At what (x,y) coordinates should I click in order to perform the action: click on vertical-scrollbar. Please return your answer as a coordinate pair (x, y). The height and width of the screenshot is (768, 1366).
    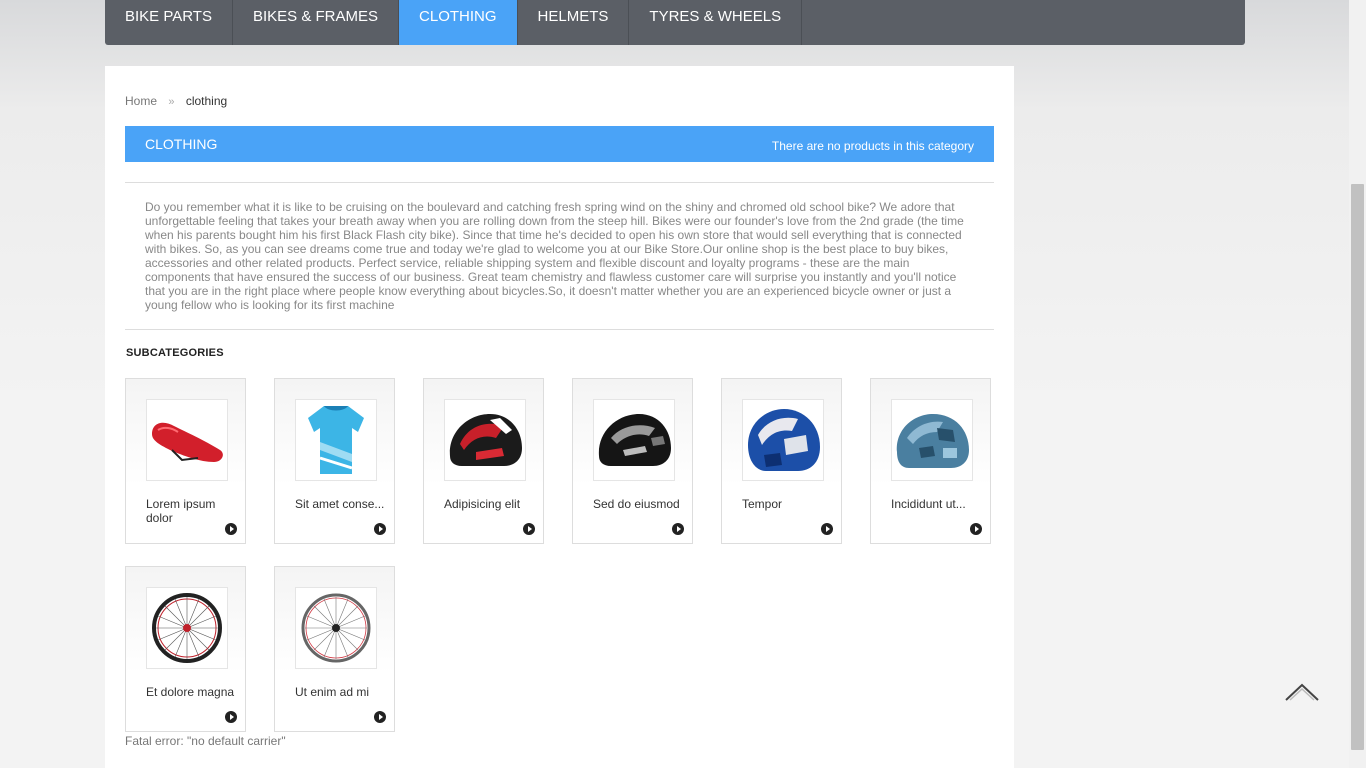
    Looking at the image, I should click on (1357, 384).